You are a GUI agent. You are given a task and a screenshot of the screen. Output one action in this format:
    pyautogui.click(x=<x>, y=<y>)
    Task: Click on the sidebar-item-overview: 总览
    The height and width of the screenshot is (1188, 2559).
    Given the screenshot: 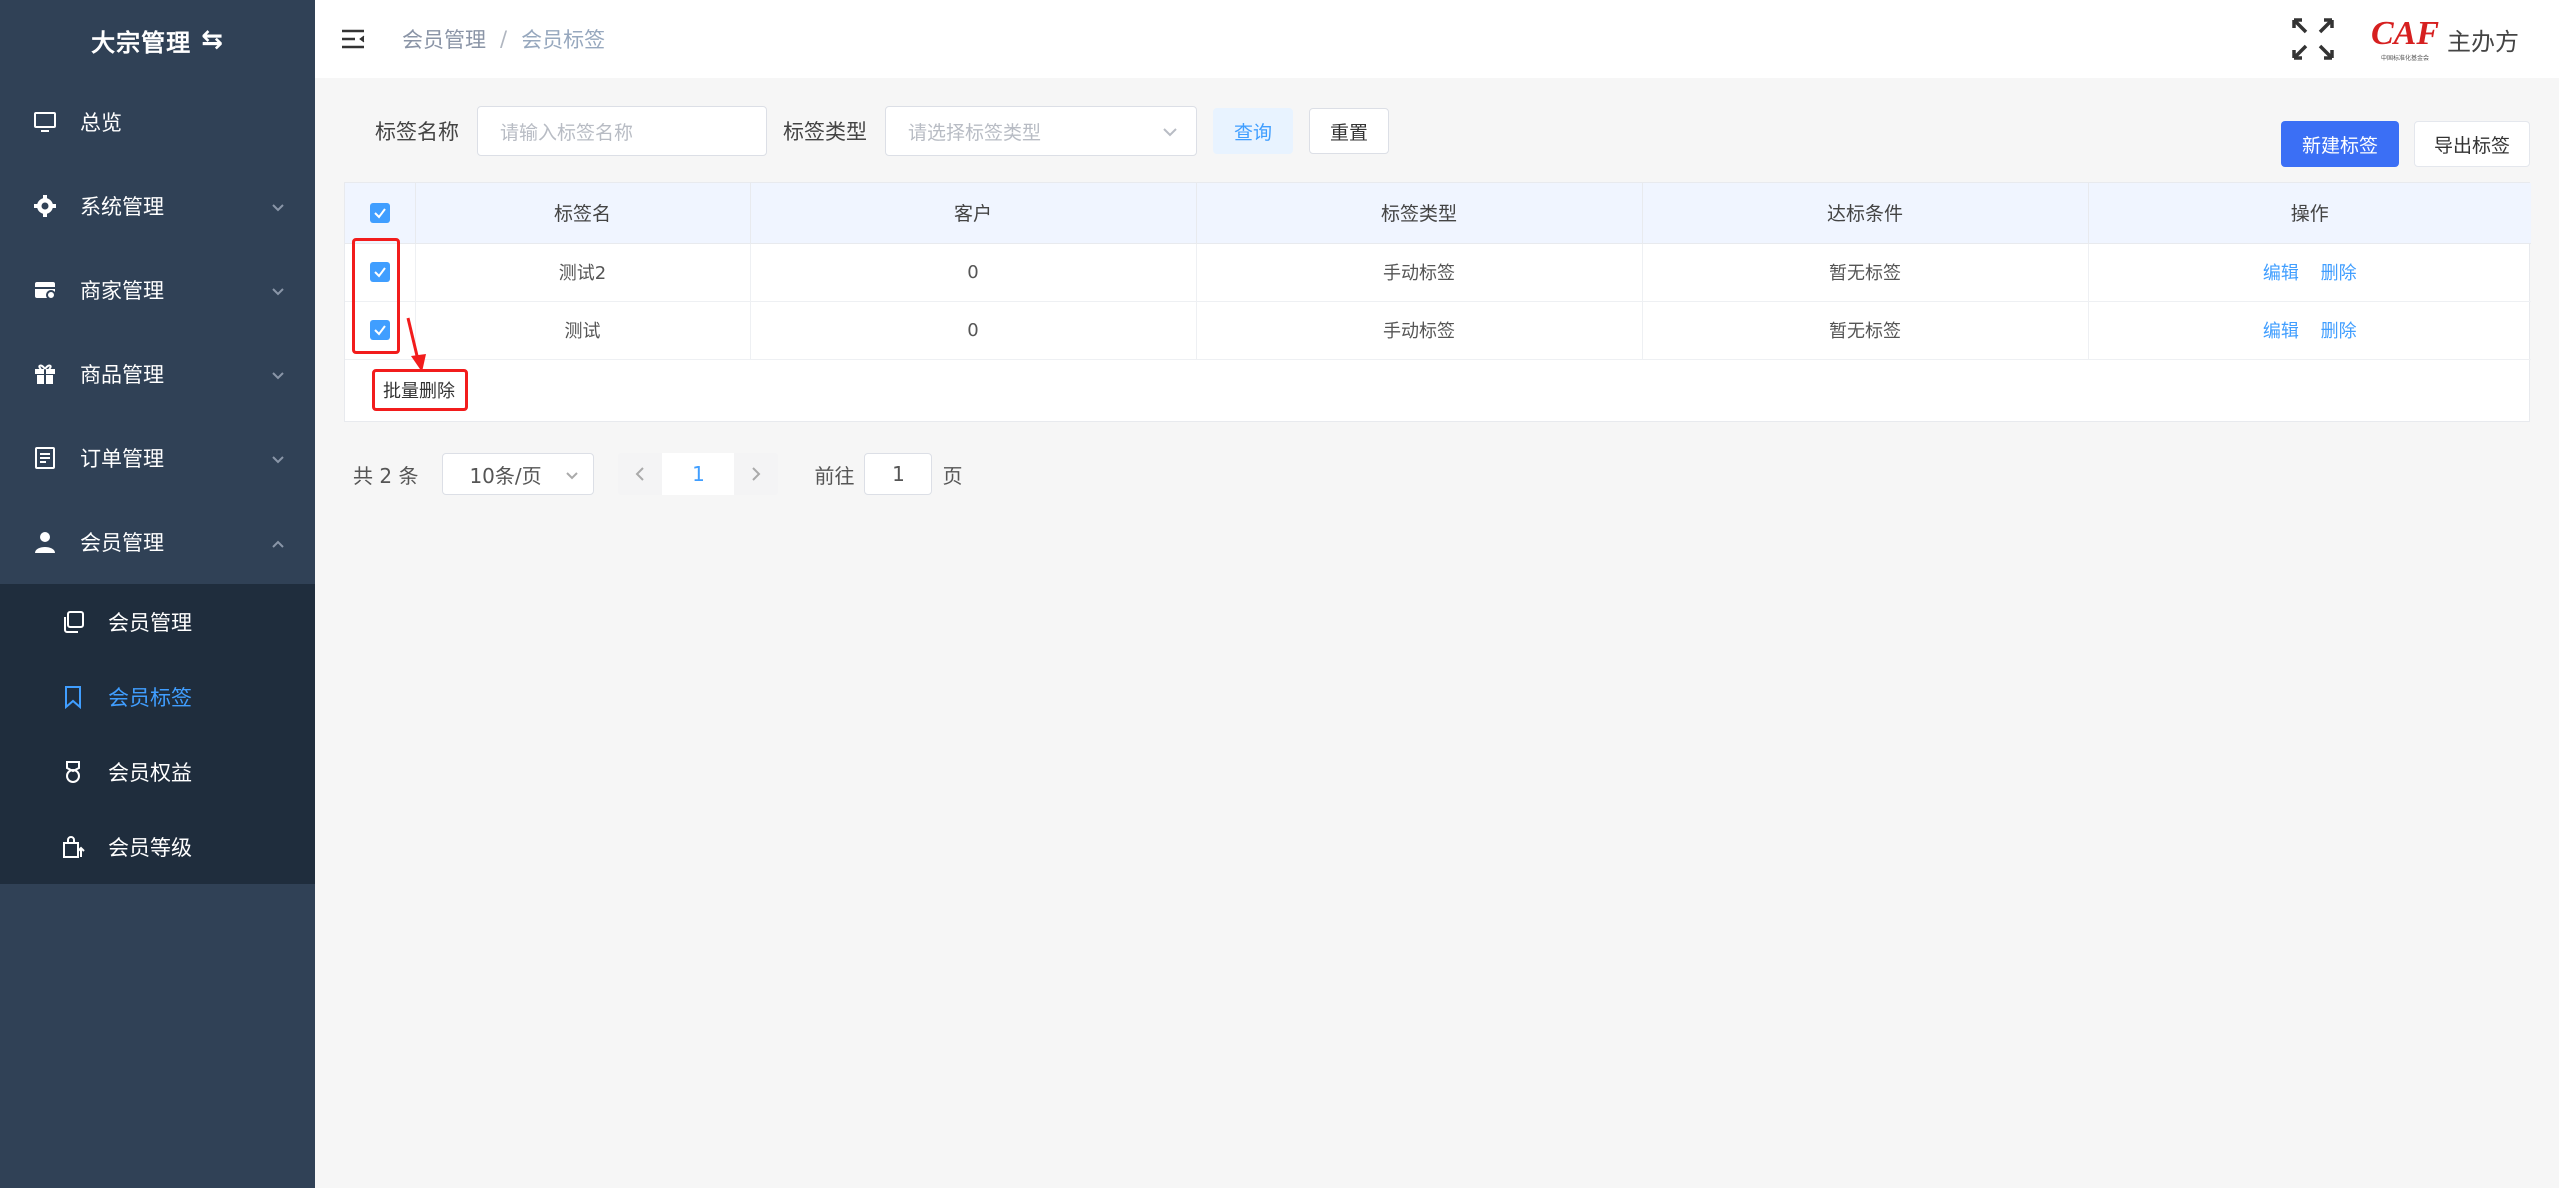 What is the action you would take?
    pyautogui.click(x=157, y=122)
    